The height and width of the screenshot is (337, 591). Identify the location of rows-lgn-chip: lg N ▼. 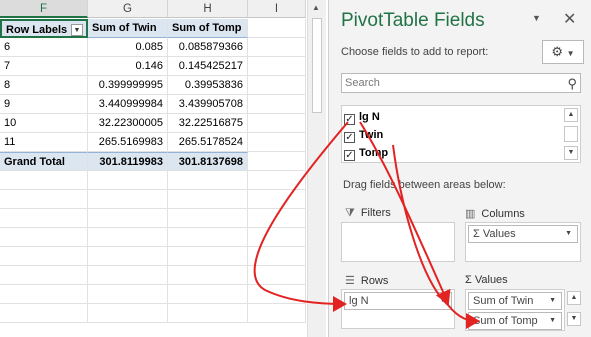
(398, 301).